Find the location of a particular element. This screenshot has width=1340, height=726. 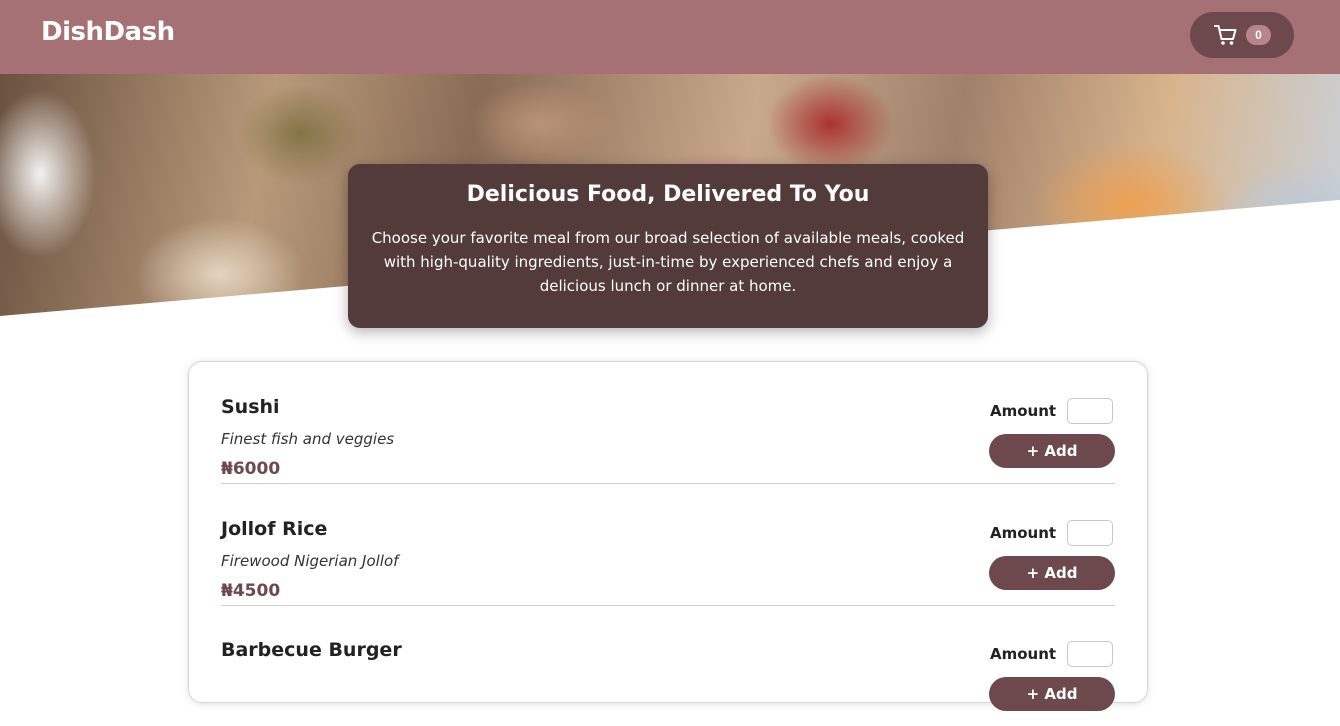

meal-name: Sushi is located at coordinates (250, 407).